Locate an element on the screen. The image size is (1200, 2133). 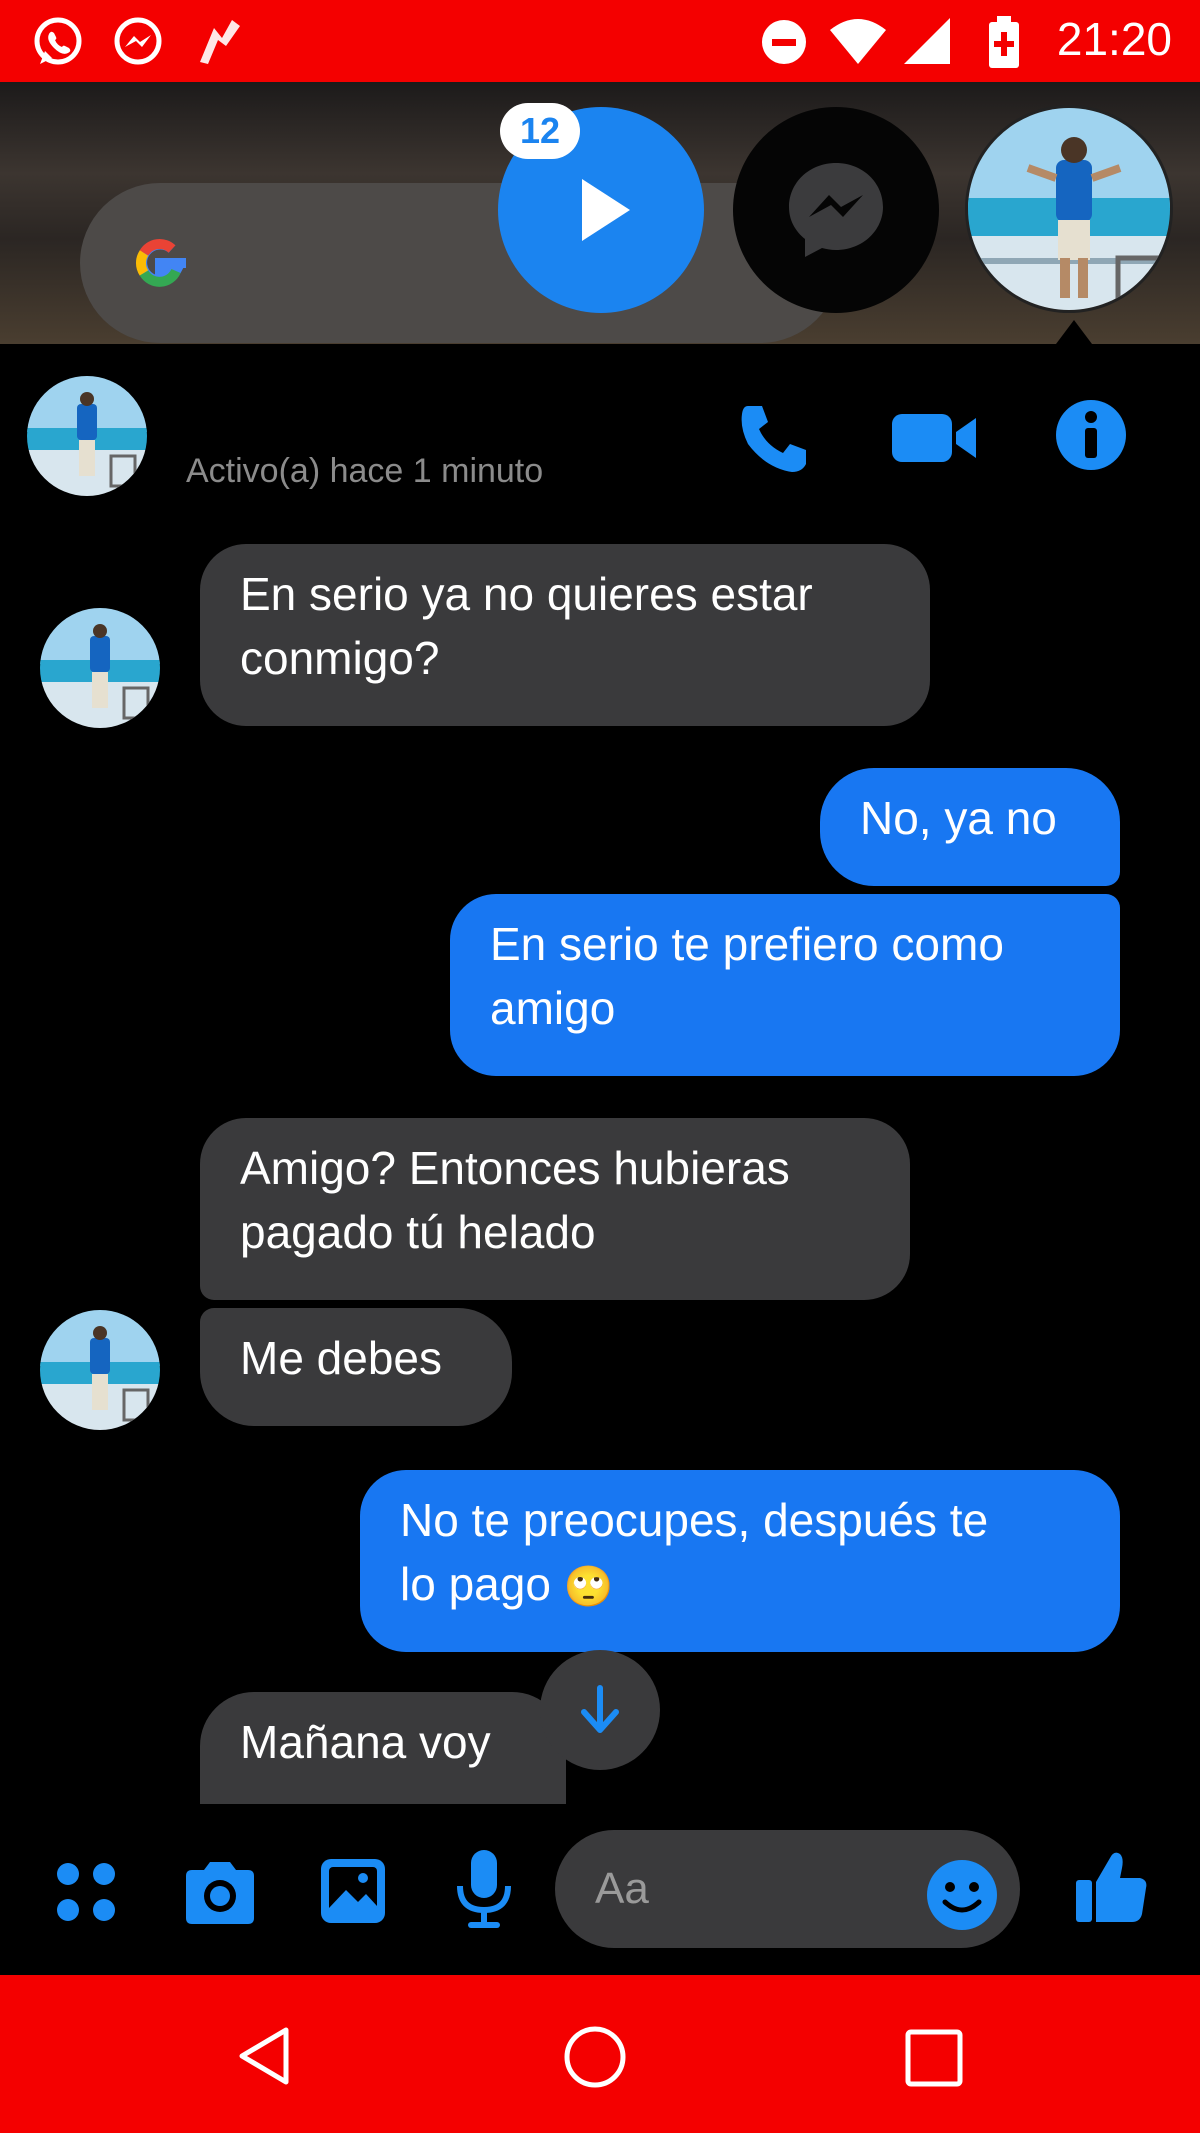
google-logo-icon is located at coordinates (160, 263).